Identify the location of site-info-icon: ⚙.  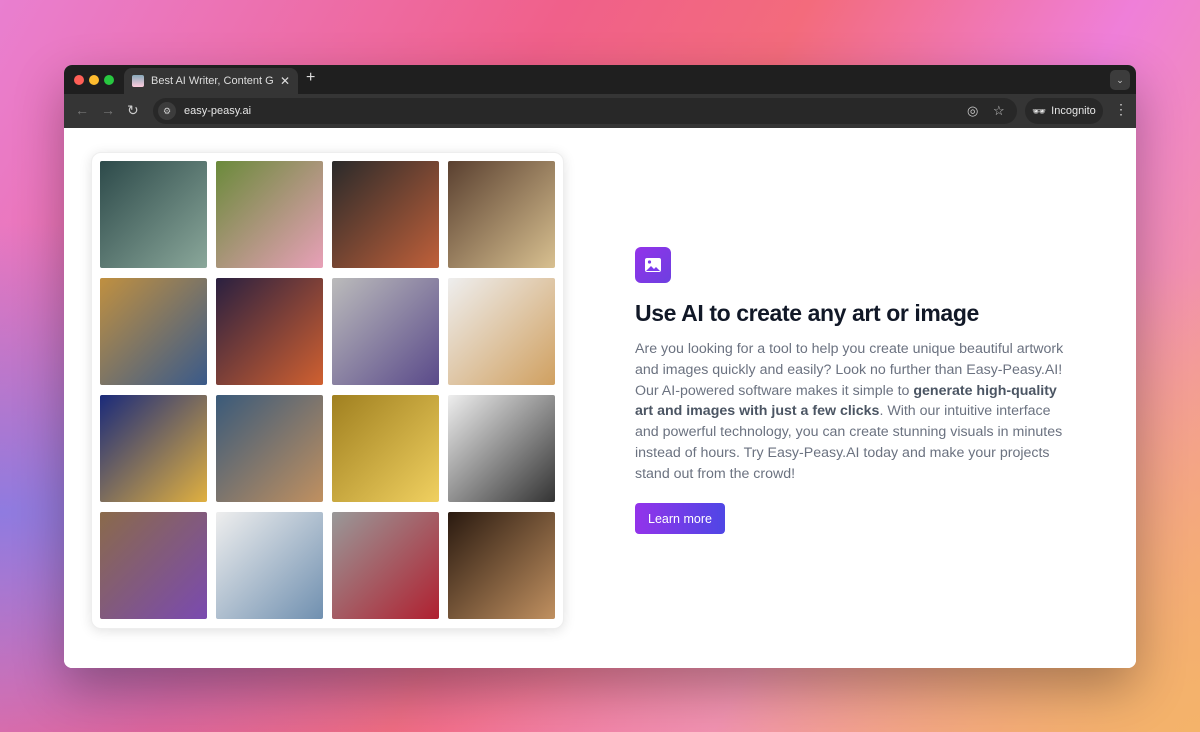
(167, 111).